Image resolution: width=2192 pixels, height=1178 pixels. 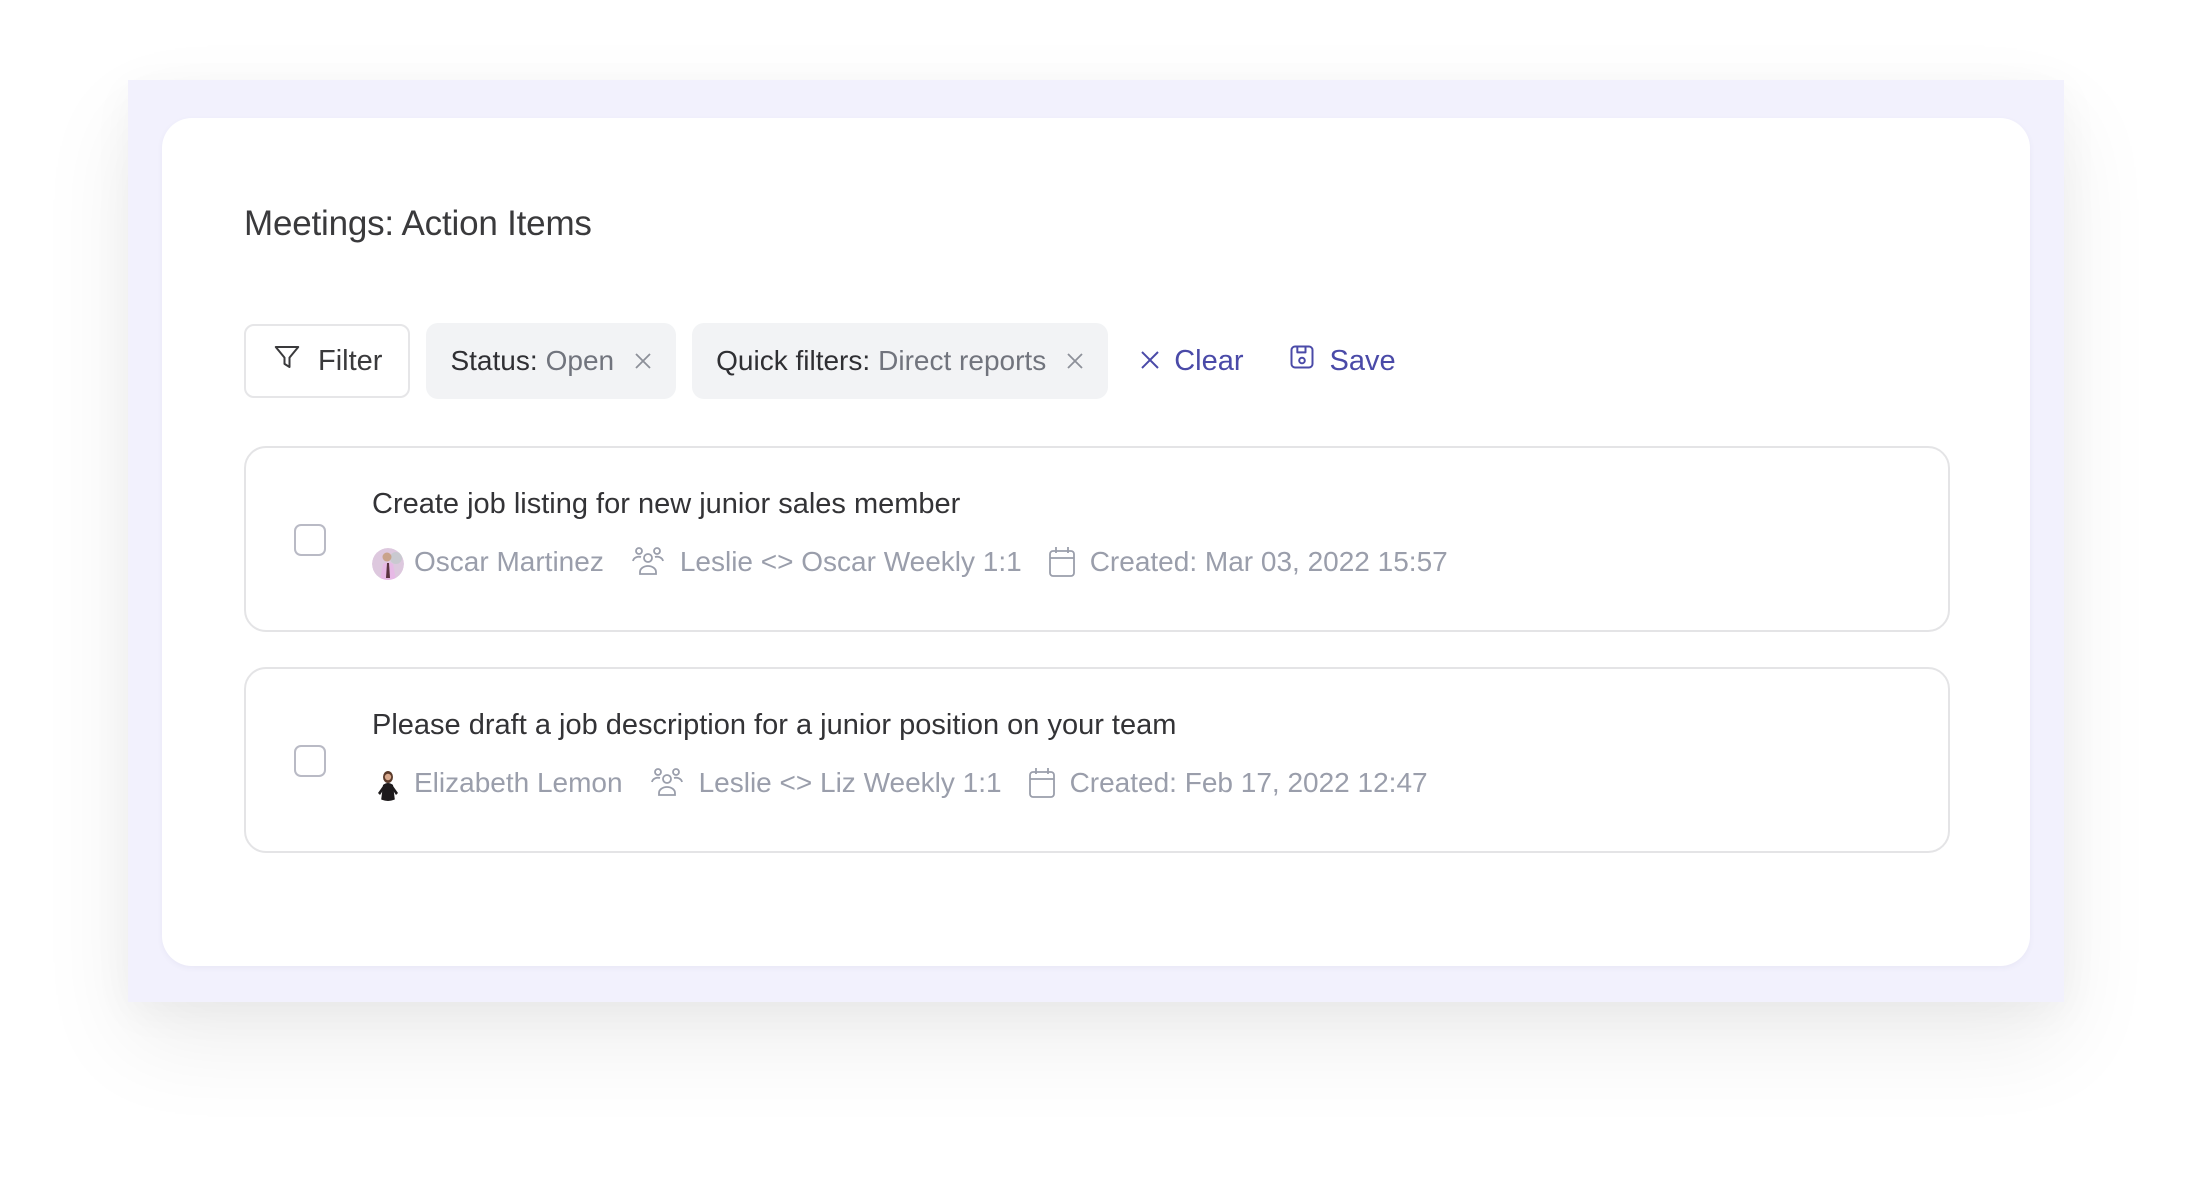 I want to click on meeting: Leslie <> Liz Weekly 1:1, so click(x=825, y=783).